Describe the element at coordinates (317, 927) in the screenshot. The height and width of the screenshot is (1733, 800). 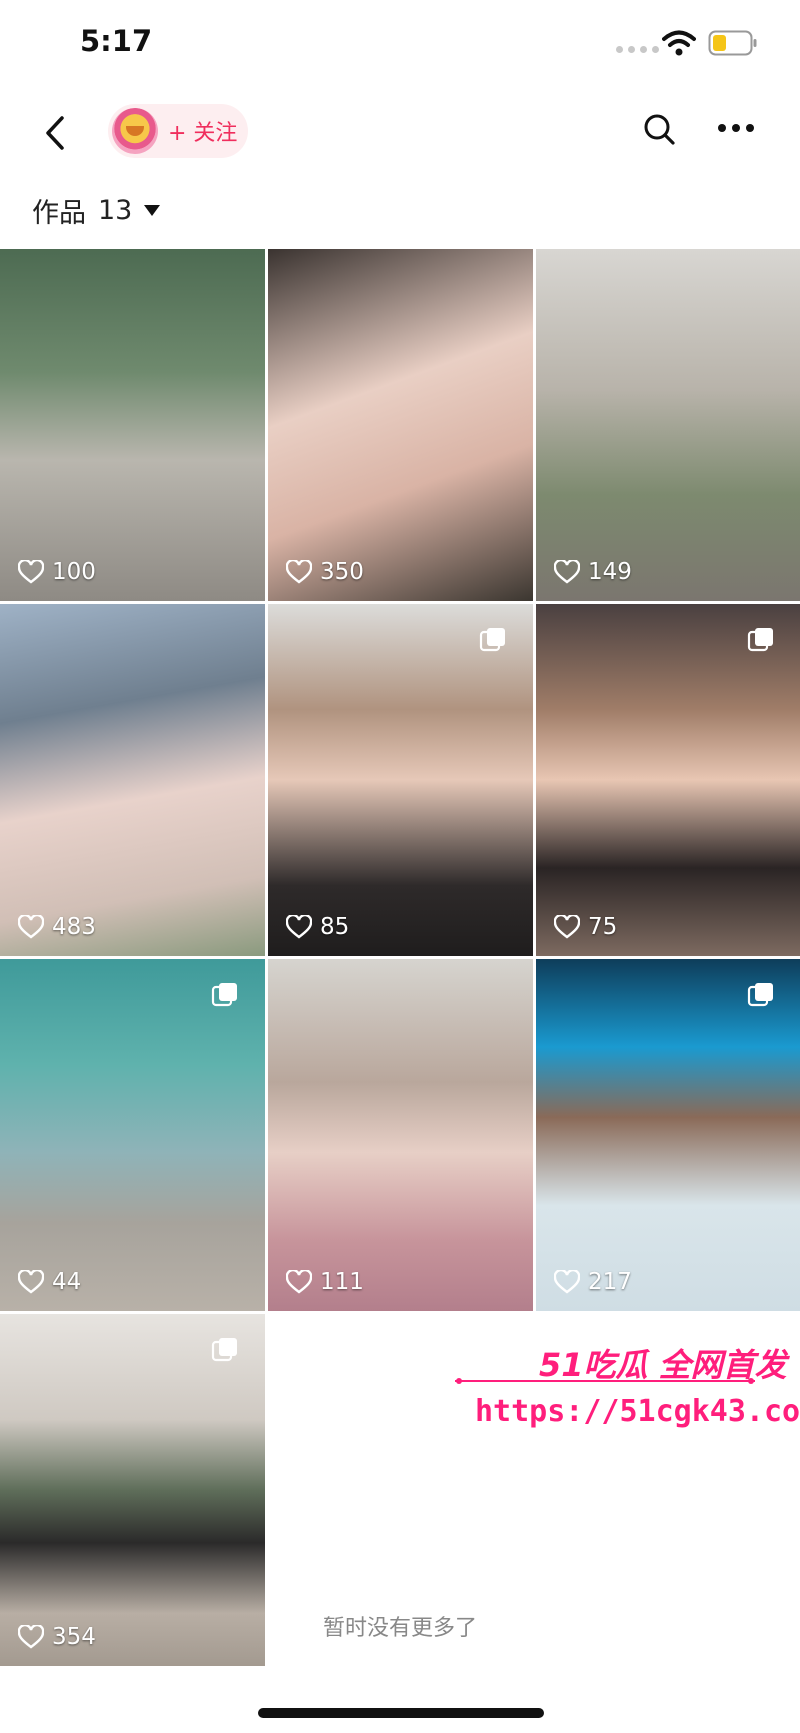
I see `like-count: 85` at that location.